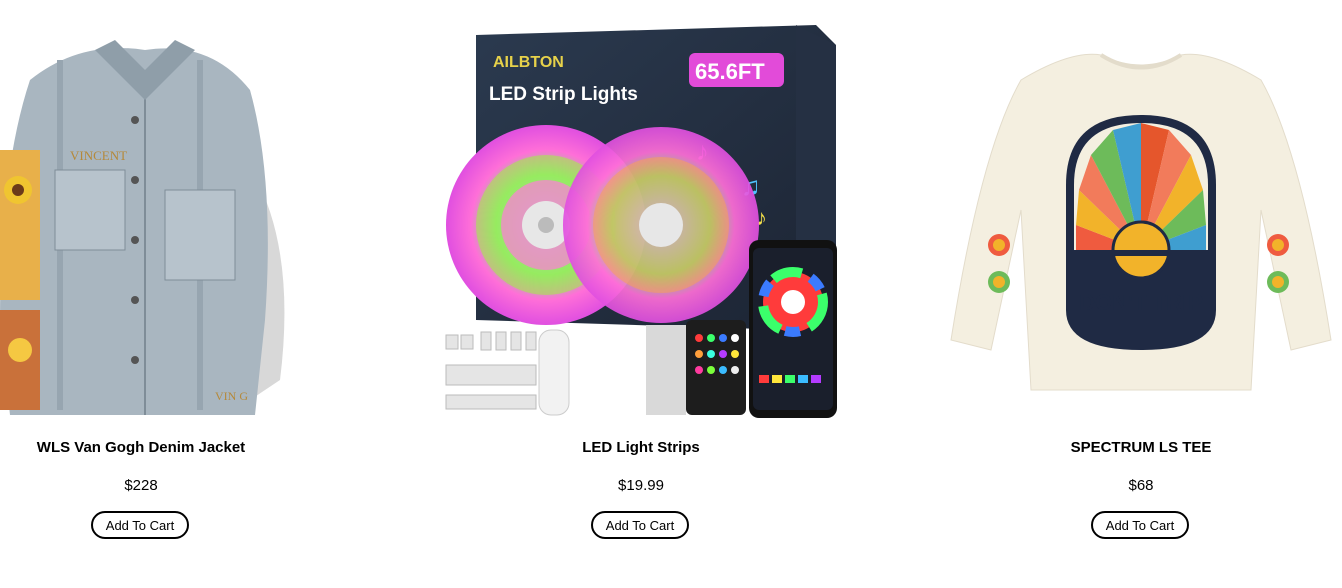  Describe the element at coordinates (563, 94) in the screenshot. I see `box-title-text: LED Strip Lights` at that location.